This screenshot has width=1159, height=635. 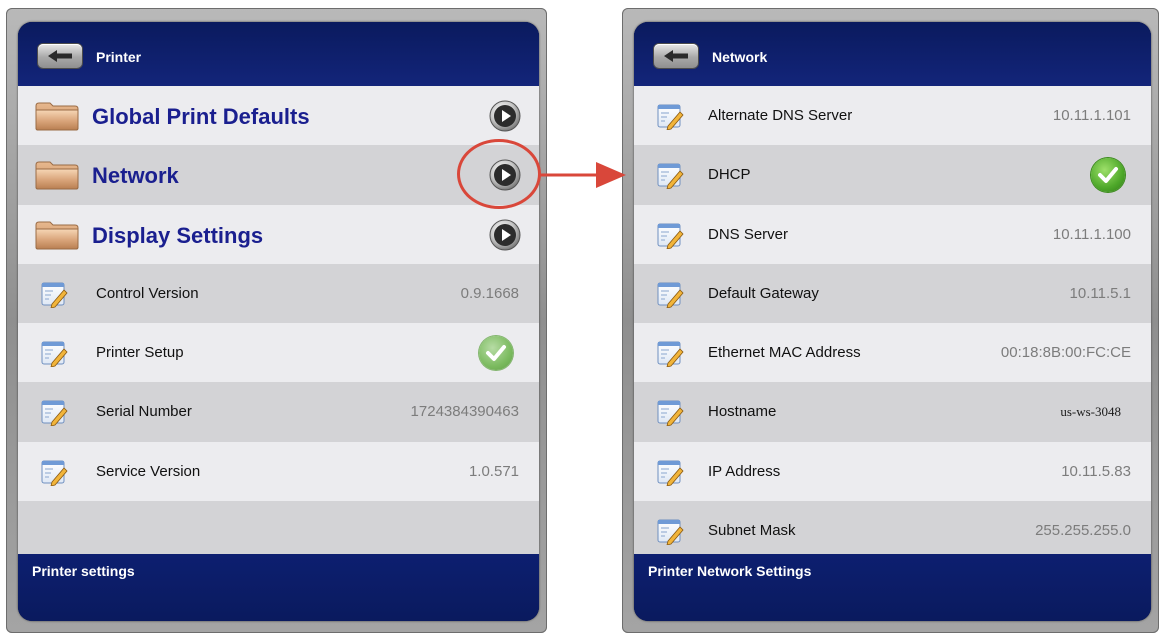 I want to click on folder-row-display-settings: Display Settings, so click(x=278, y=234).